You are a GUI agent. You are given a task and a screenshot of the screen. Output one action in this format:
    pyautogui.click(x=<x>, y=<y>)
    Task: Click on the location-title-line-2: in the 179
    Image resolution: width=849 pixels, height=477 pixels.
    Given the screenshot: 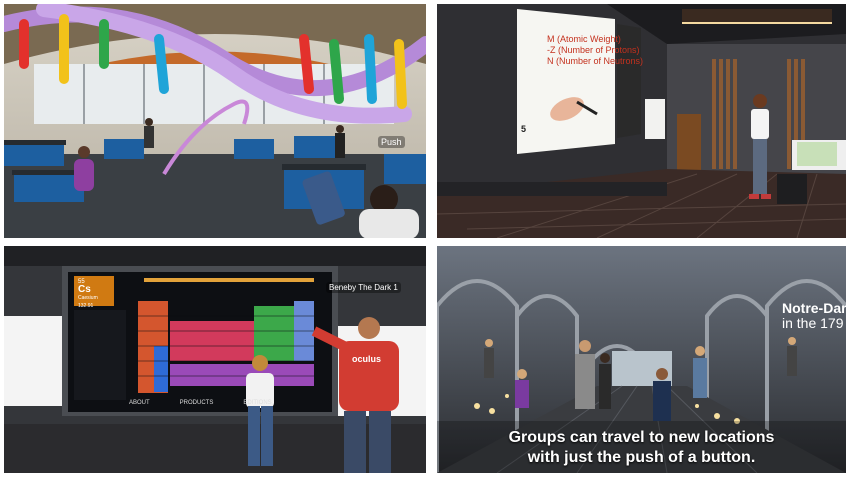 What is the action you would take?
    pyautogui.click(x=813, y=323)
    